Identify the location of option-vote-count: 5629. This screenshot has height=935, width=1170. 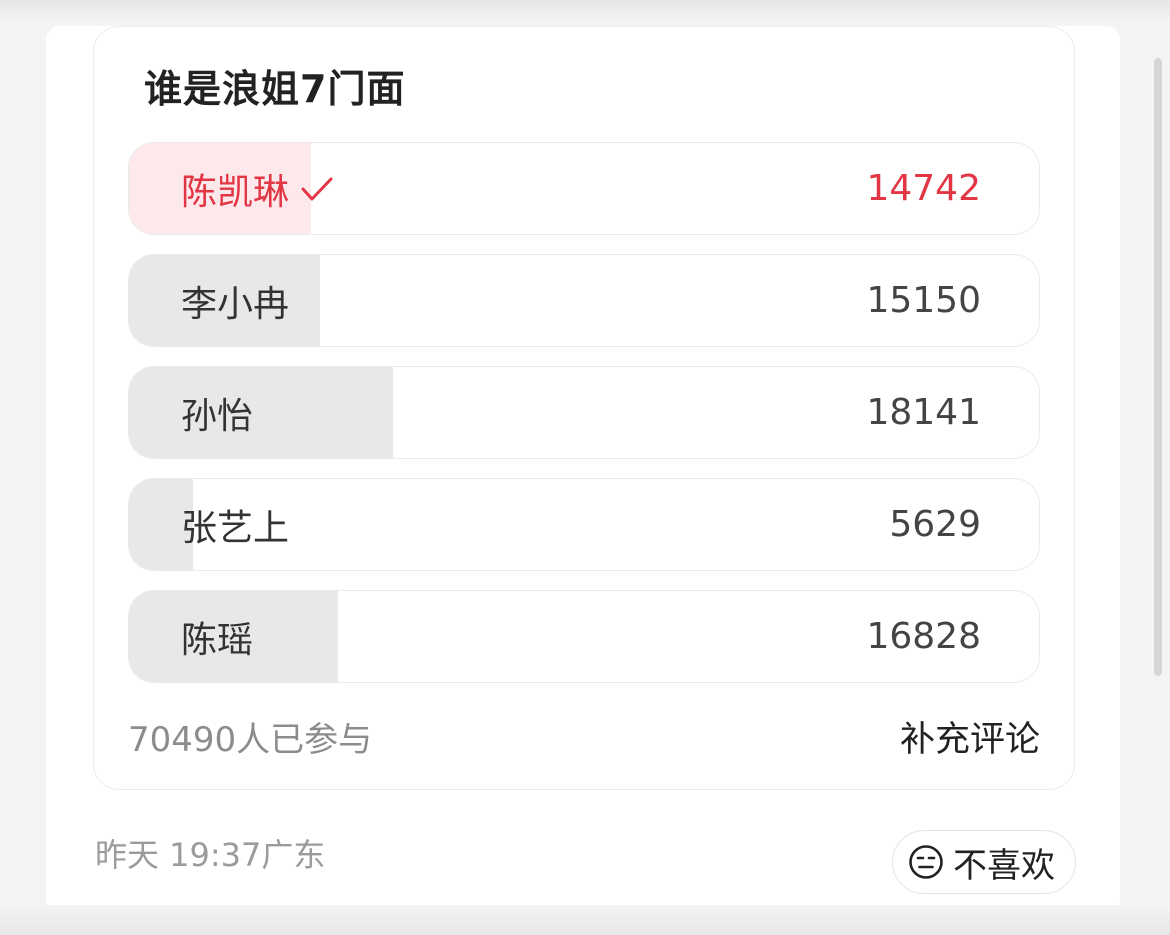
(935, 524).